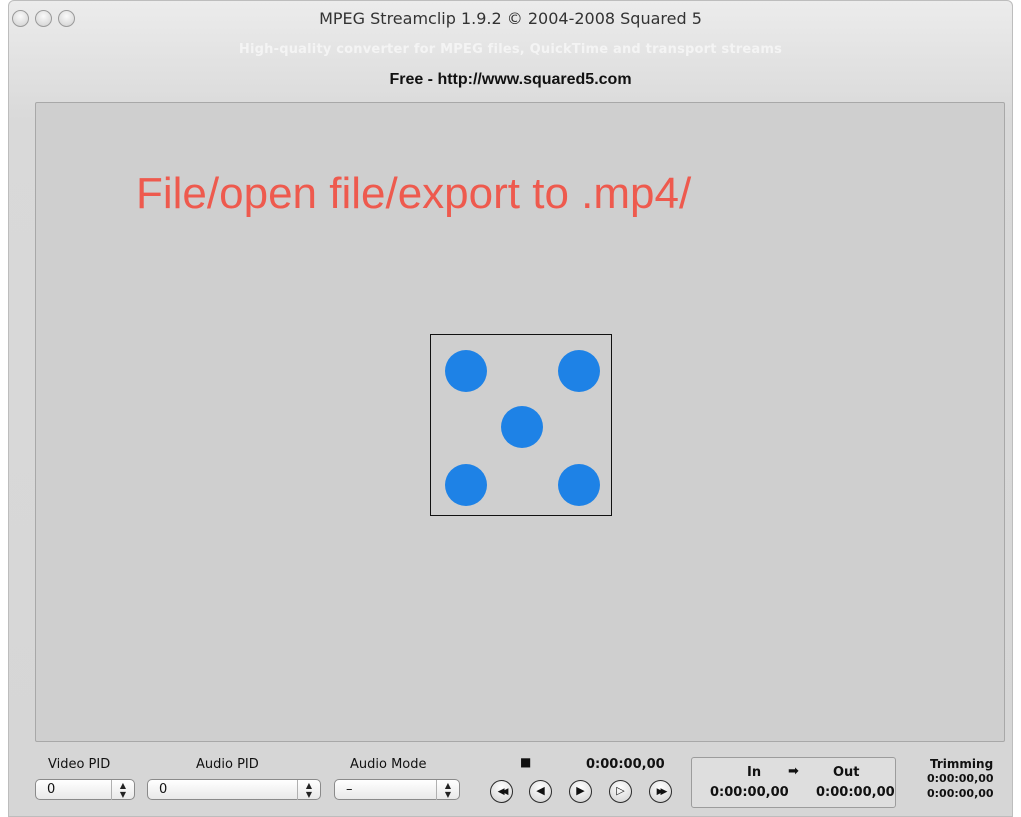 The image size is (1021, 817). What do you see at coordinates (79, 764) in the screenshot?
I see `video-pid-label: Video PID` at bounding box center [79, 764].